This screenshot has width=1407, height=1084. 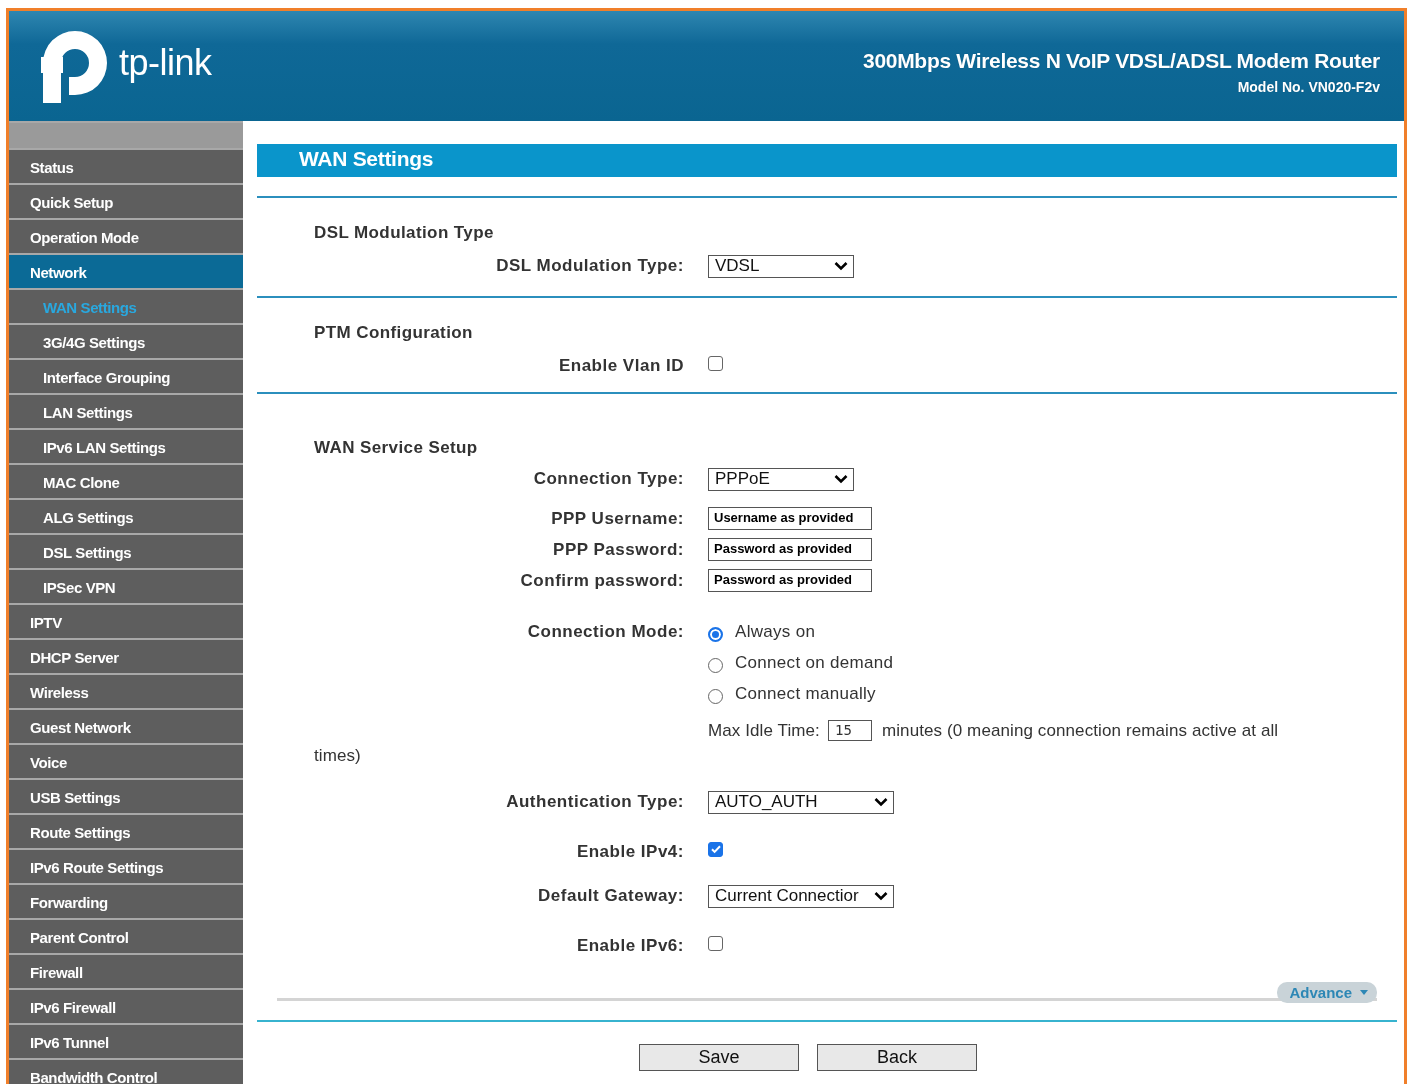 I want to click on section-heading: WAN Service Setup, so click(x=396, y=448).